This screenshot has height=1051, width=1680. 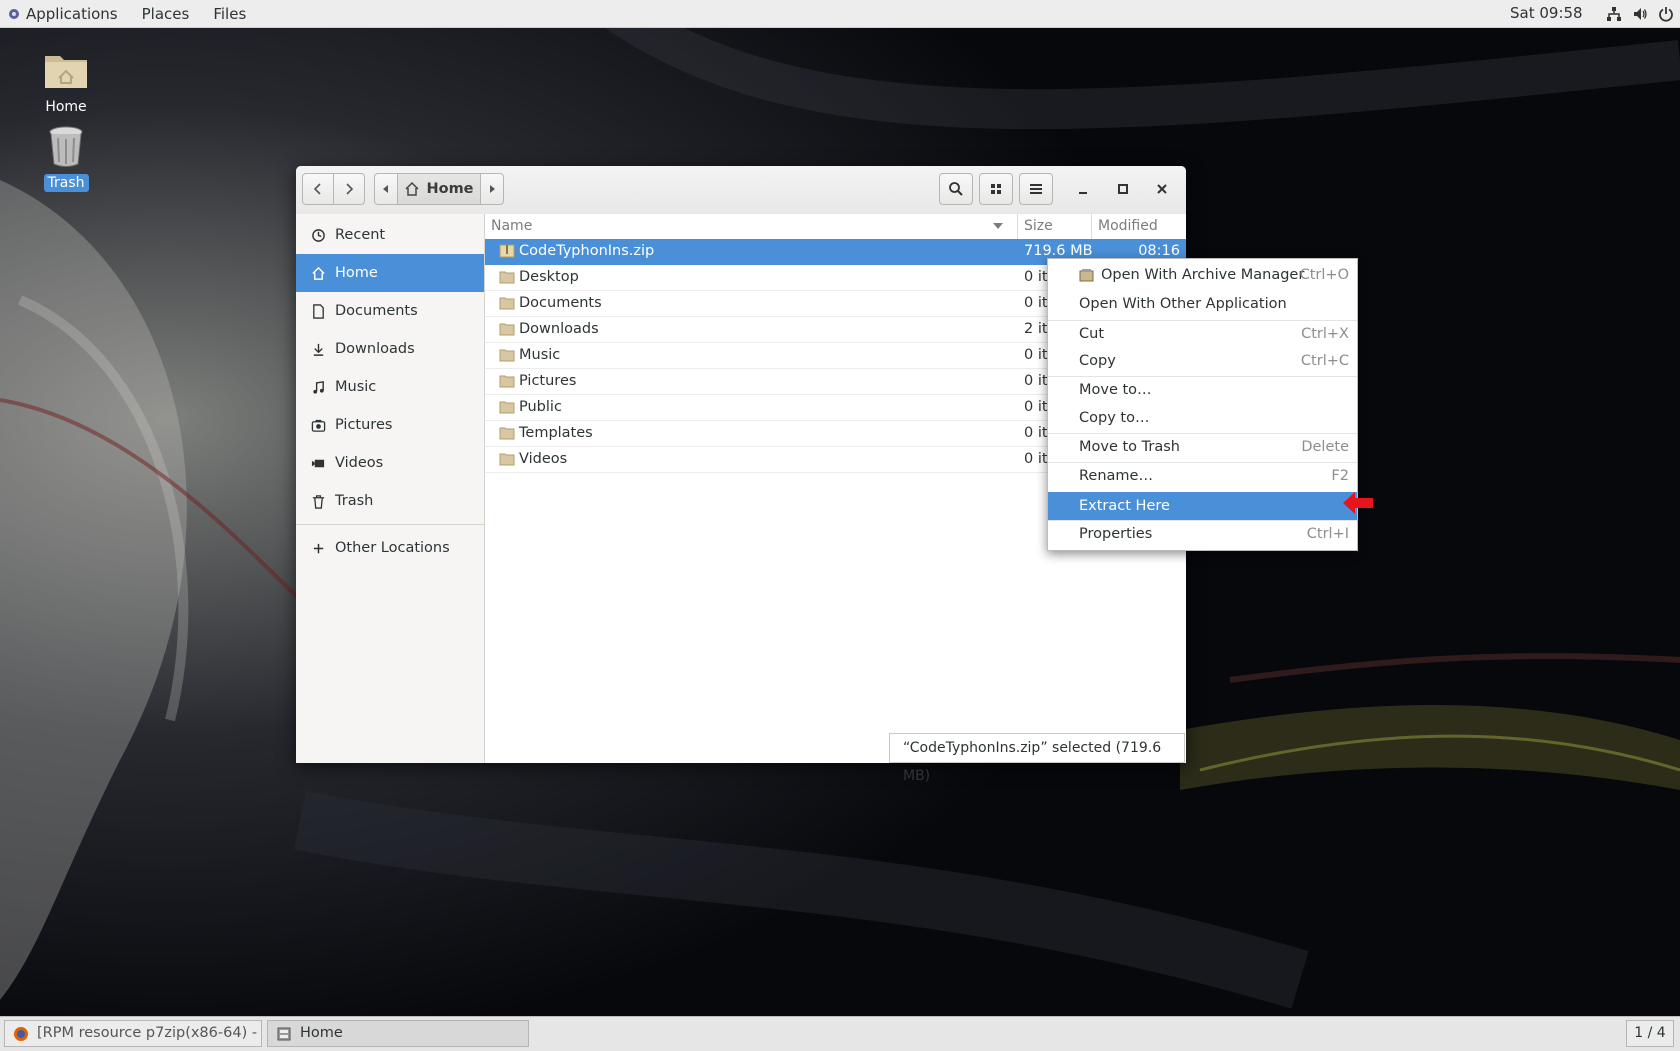 I want to click on desktop-home-icon: Home, so click(x=66, y=81).